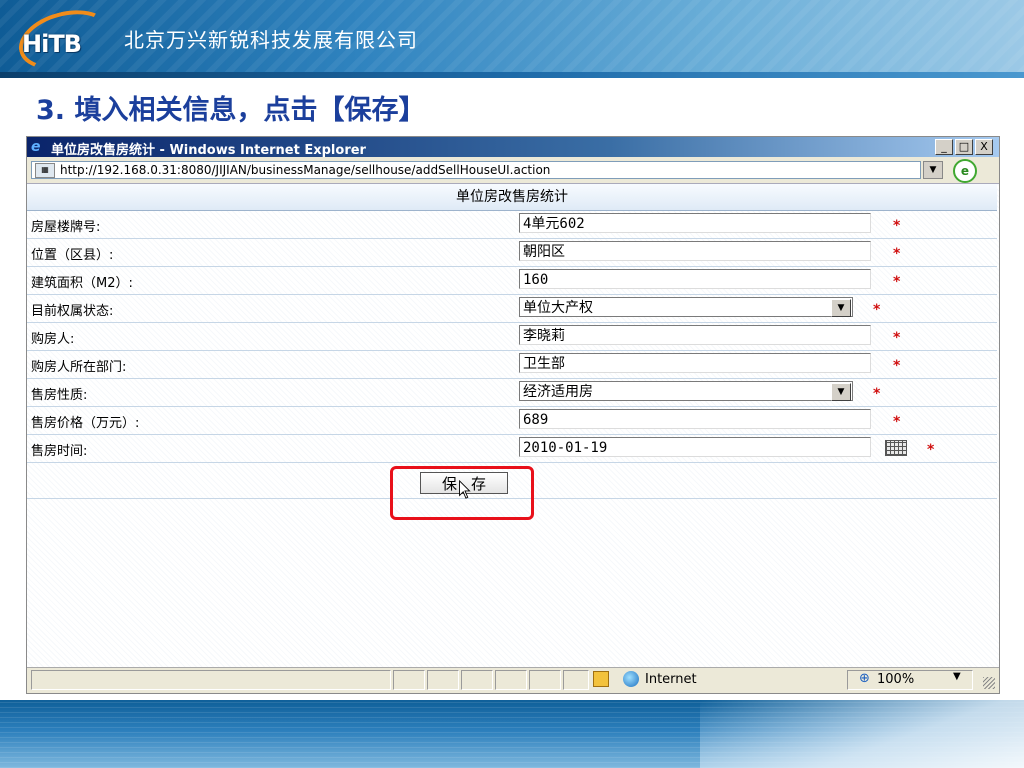 The height and width of the screenshot is (768, 1024). What do you see at coordinates (231, 110) in the screenshot?
I see `slide-title: 3. 填入相关信息，点击【保存】` at bounding box center [231, 110].